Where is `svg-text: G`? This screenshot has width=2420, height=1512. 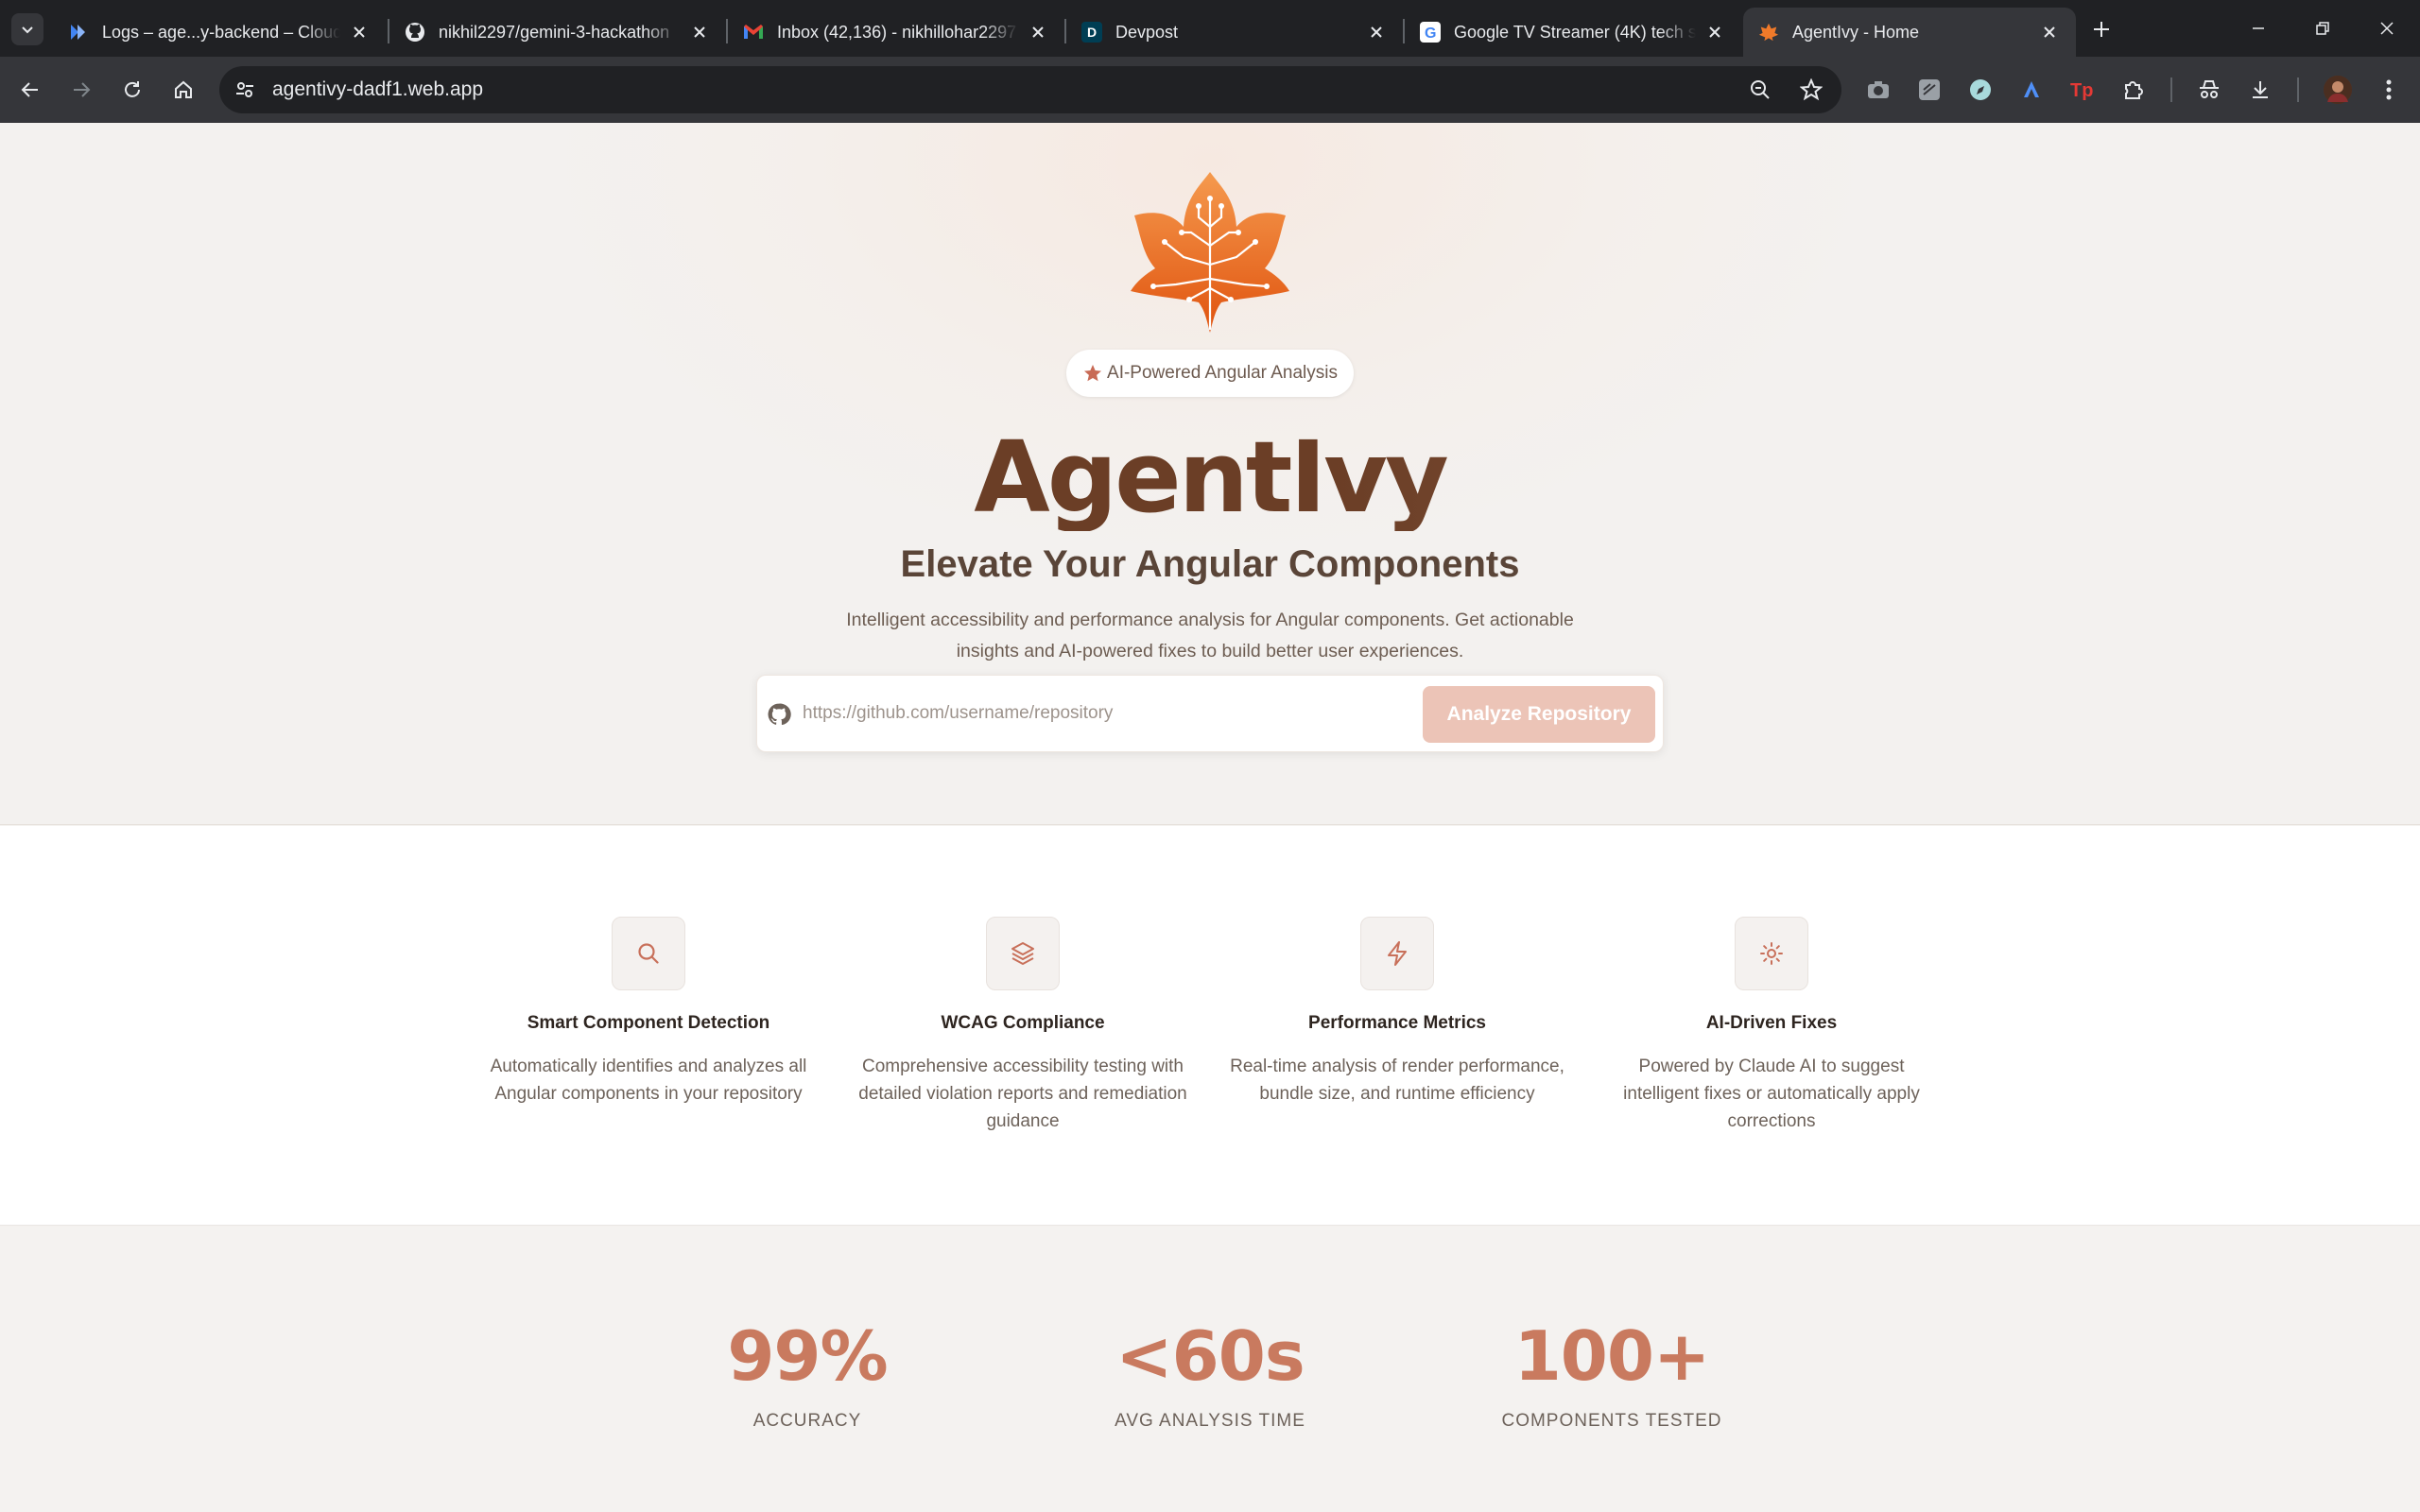 svg-text: G is located at coordinates (1430, 34).